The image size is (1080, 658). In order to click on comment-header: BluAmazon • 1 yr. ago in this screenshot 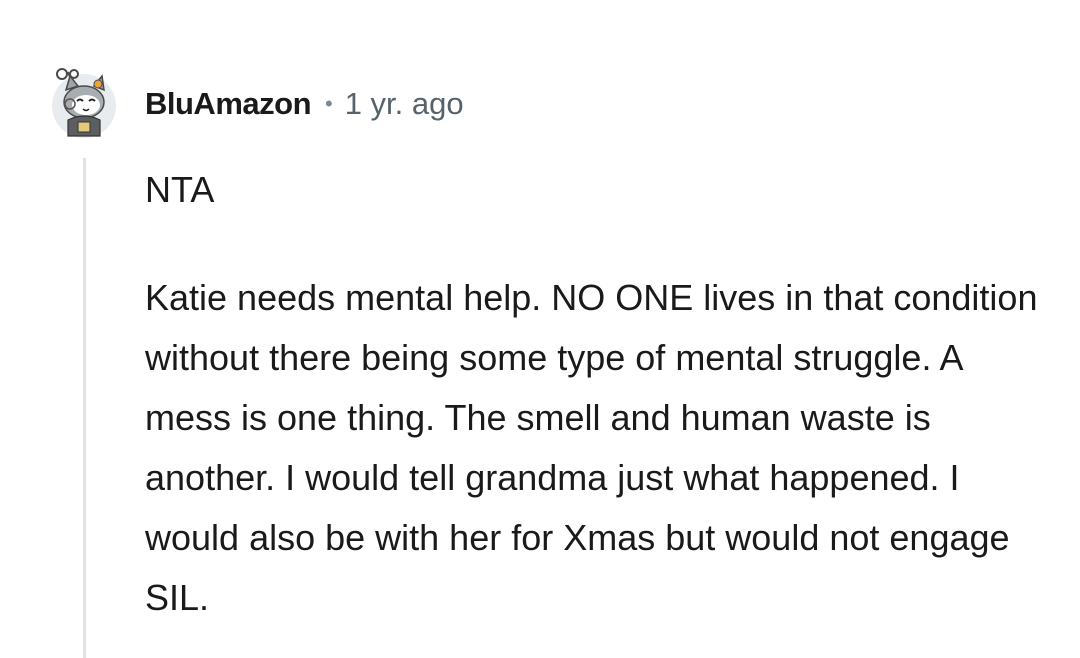, I will do `click(304, 104)`.